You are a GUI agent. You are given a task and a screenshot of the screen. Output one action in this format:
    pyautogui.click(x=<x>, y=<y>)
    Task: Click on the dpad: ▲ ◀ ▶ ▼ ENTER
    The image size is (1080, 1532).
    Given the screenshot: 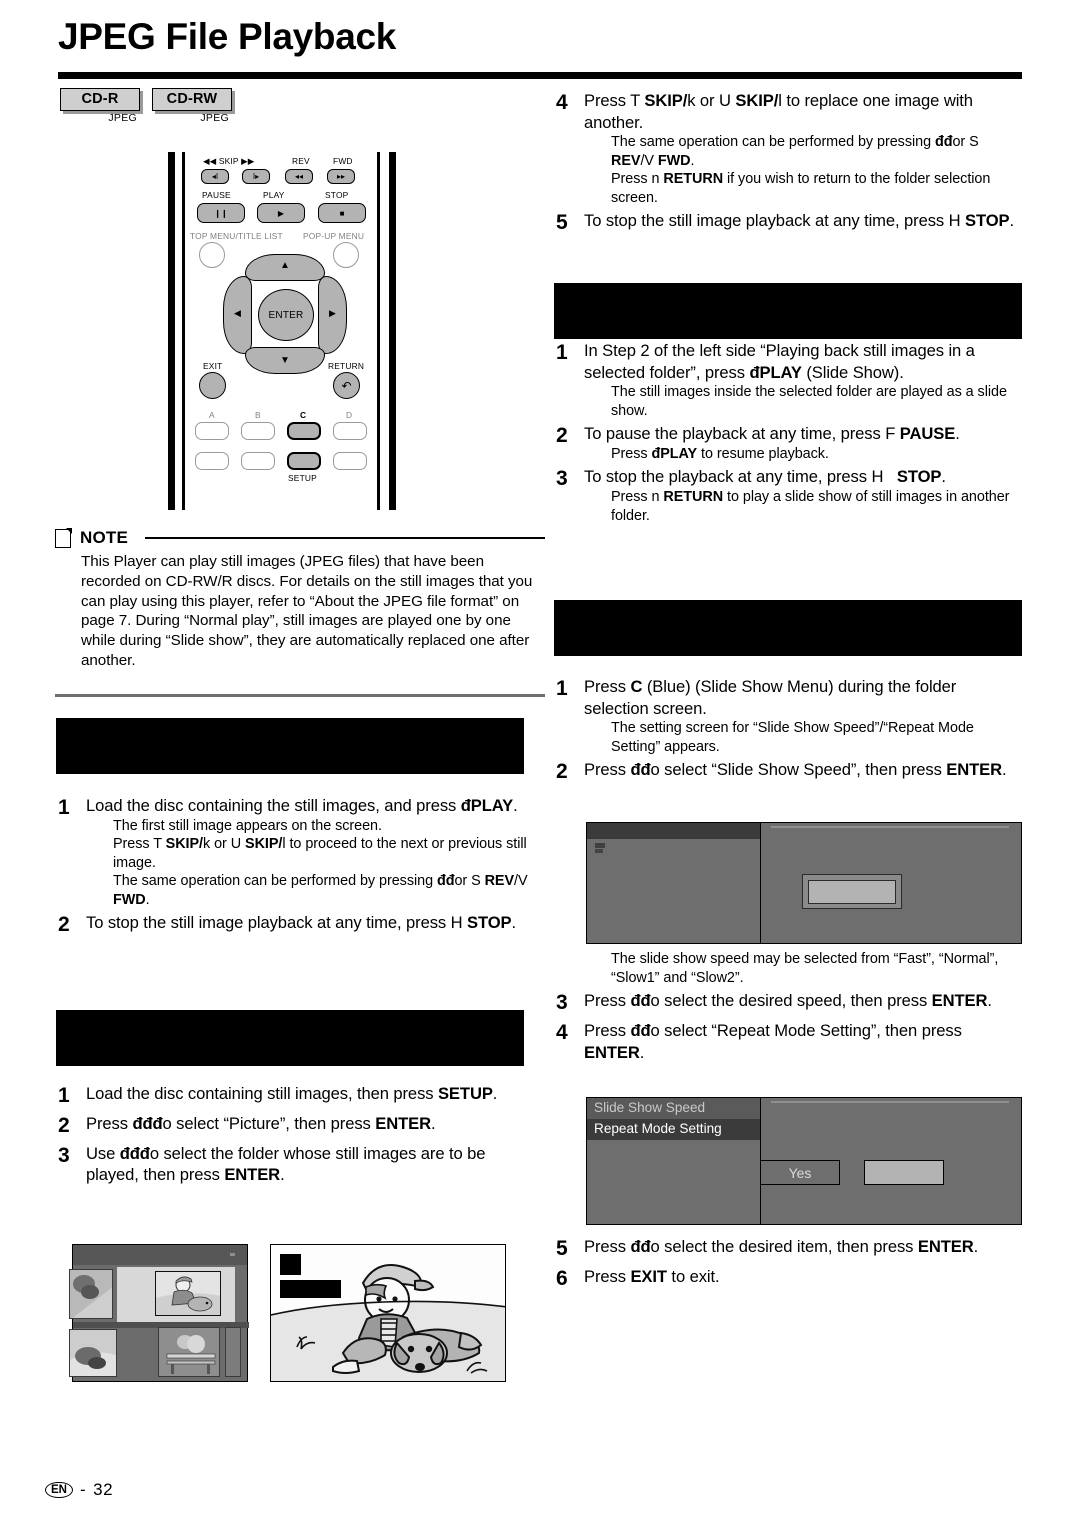 What is the action you would take?
    pyautogui.click(x=286, y=314)
    